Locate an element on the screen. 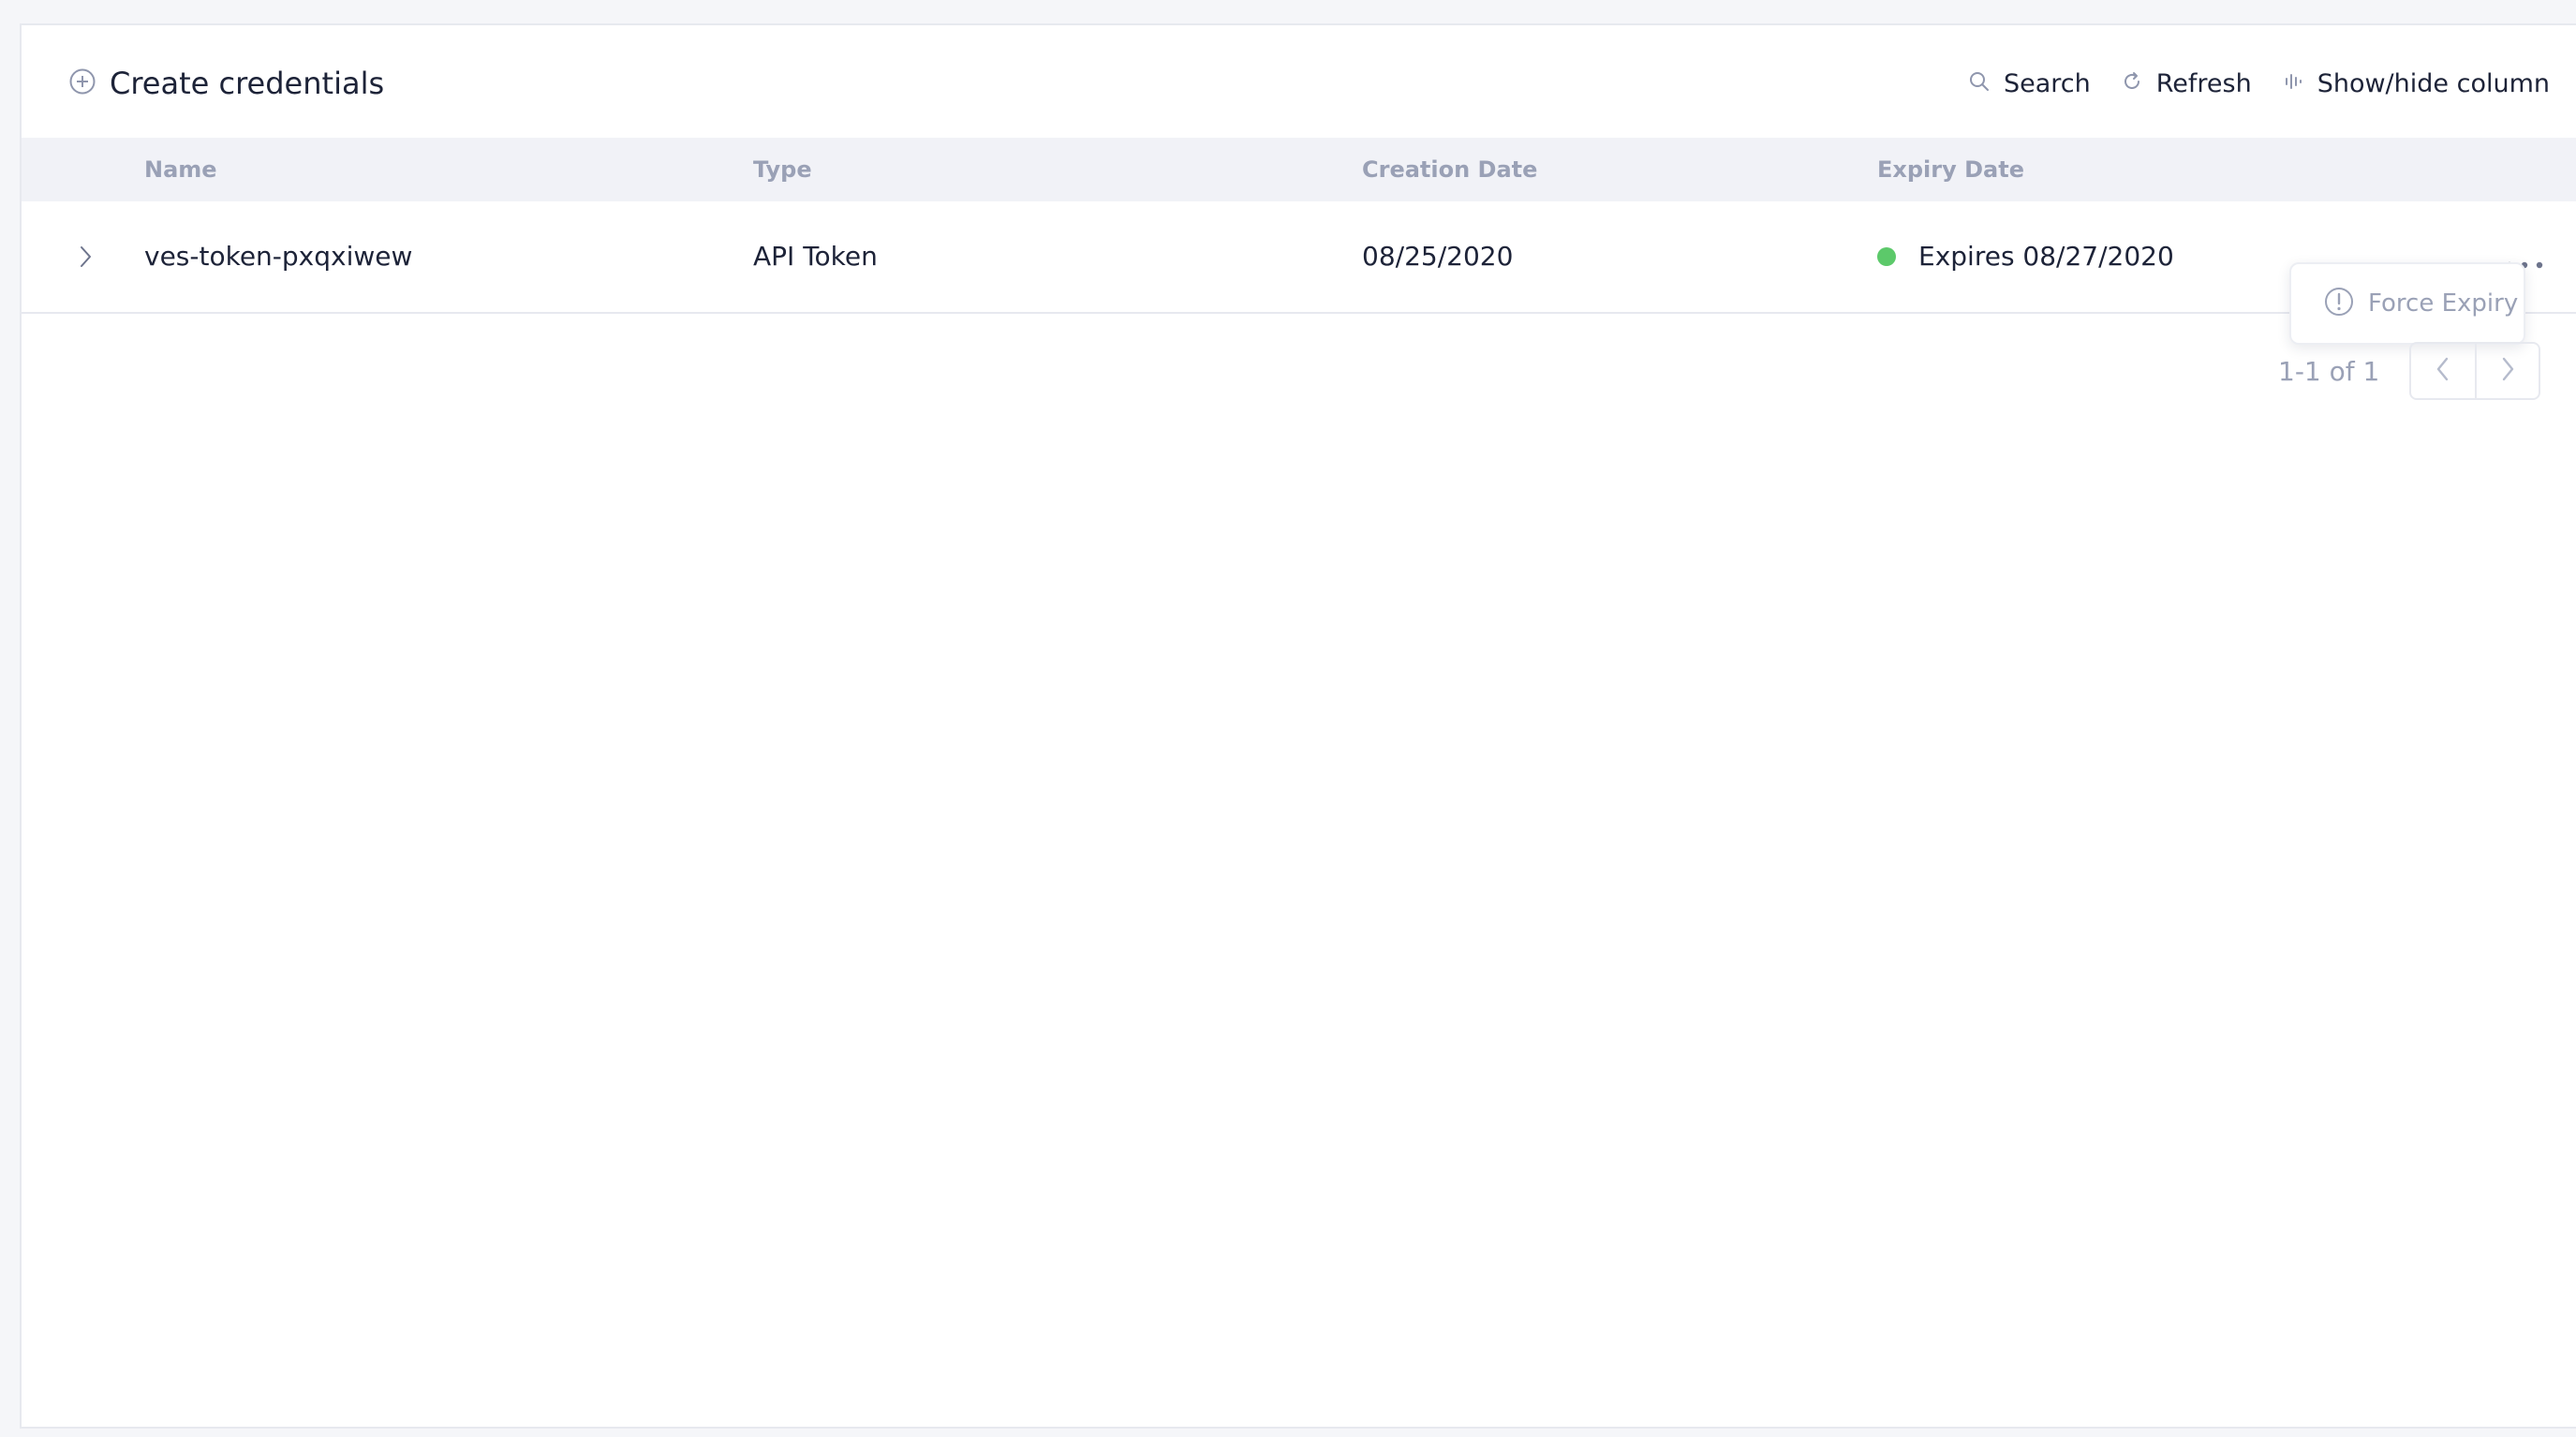 The height and width of the screenshot is (1437, 2576). column-header-name: Name is located at coordinates (180, 169).